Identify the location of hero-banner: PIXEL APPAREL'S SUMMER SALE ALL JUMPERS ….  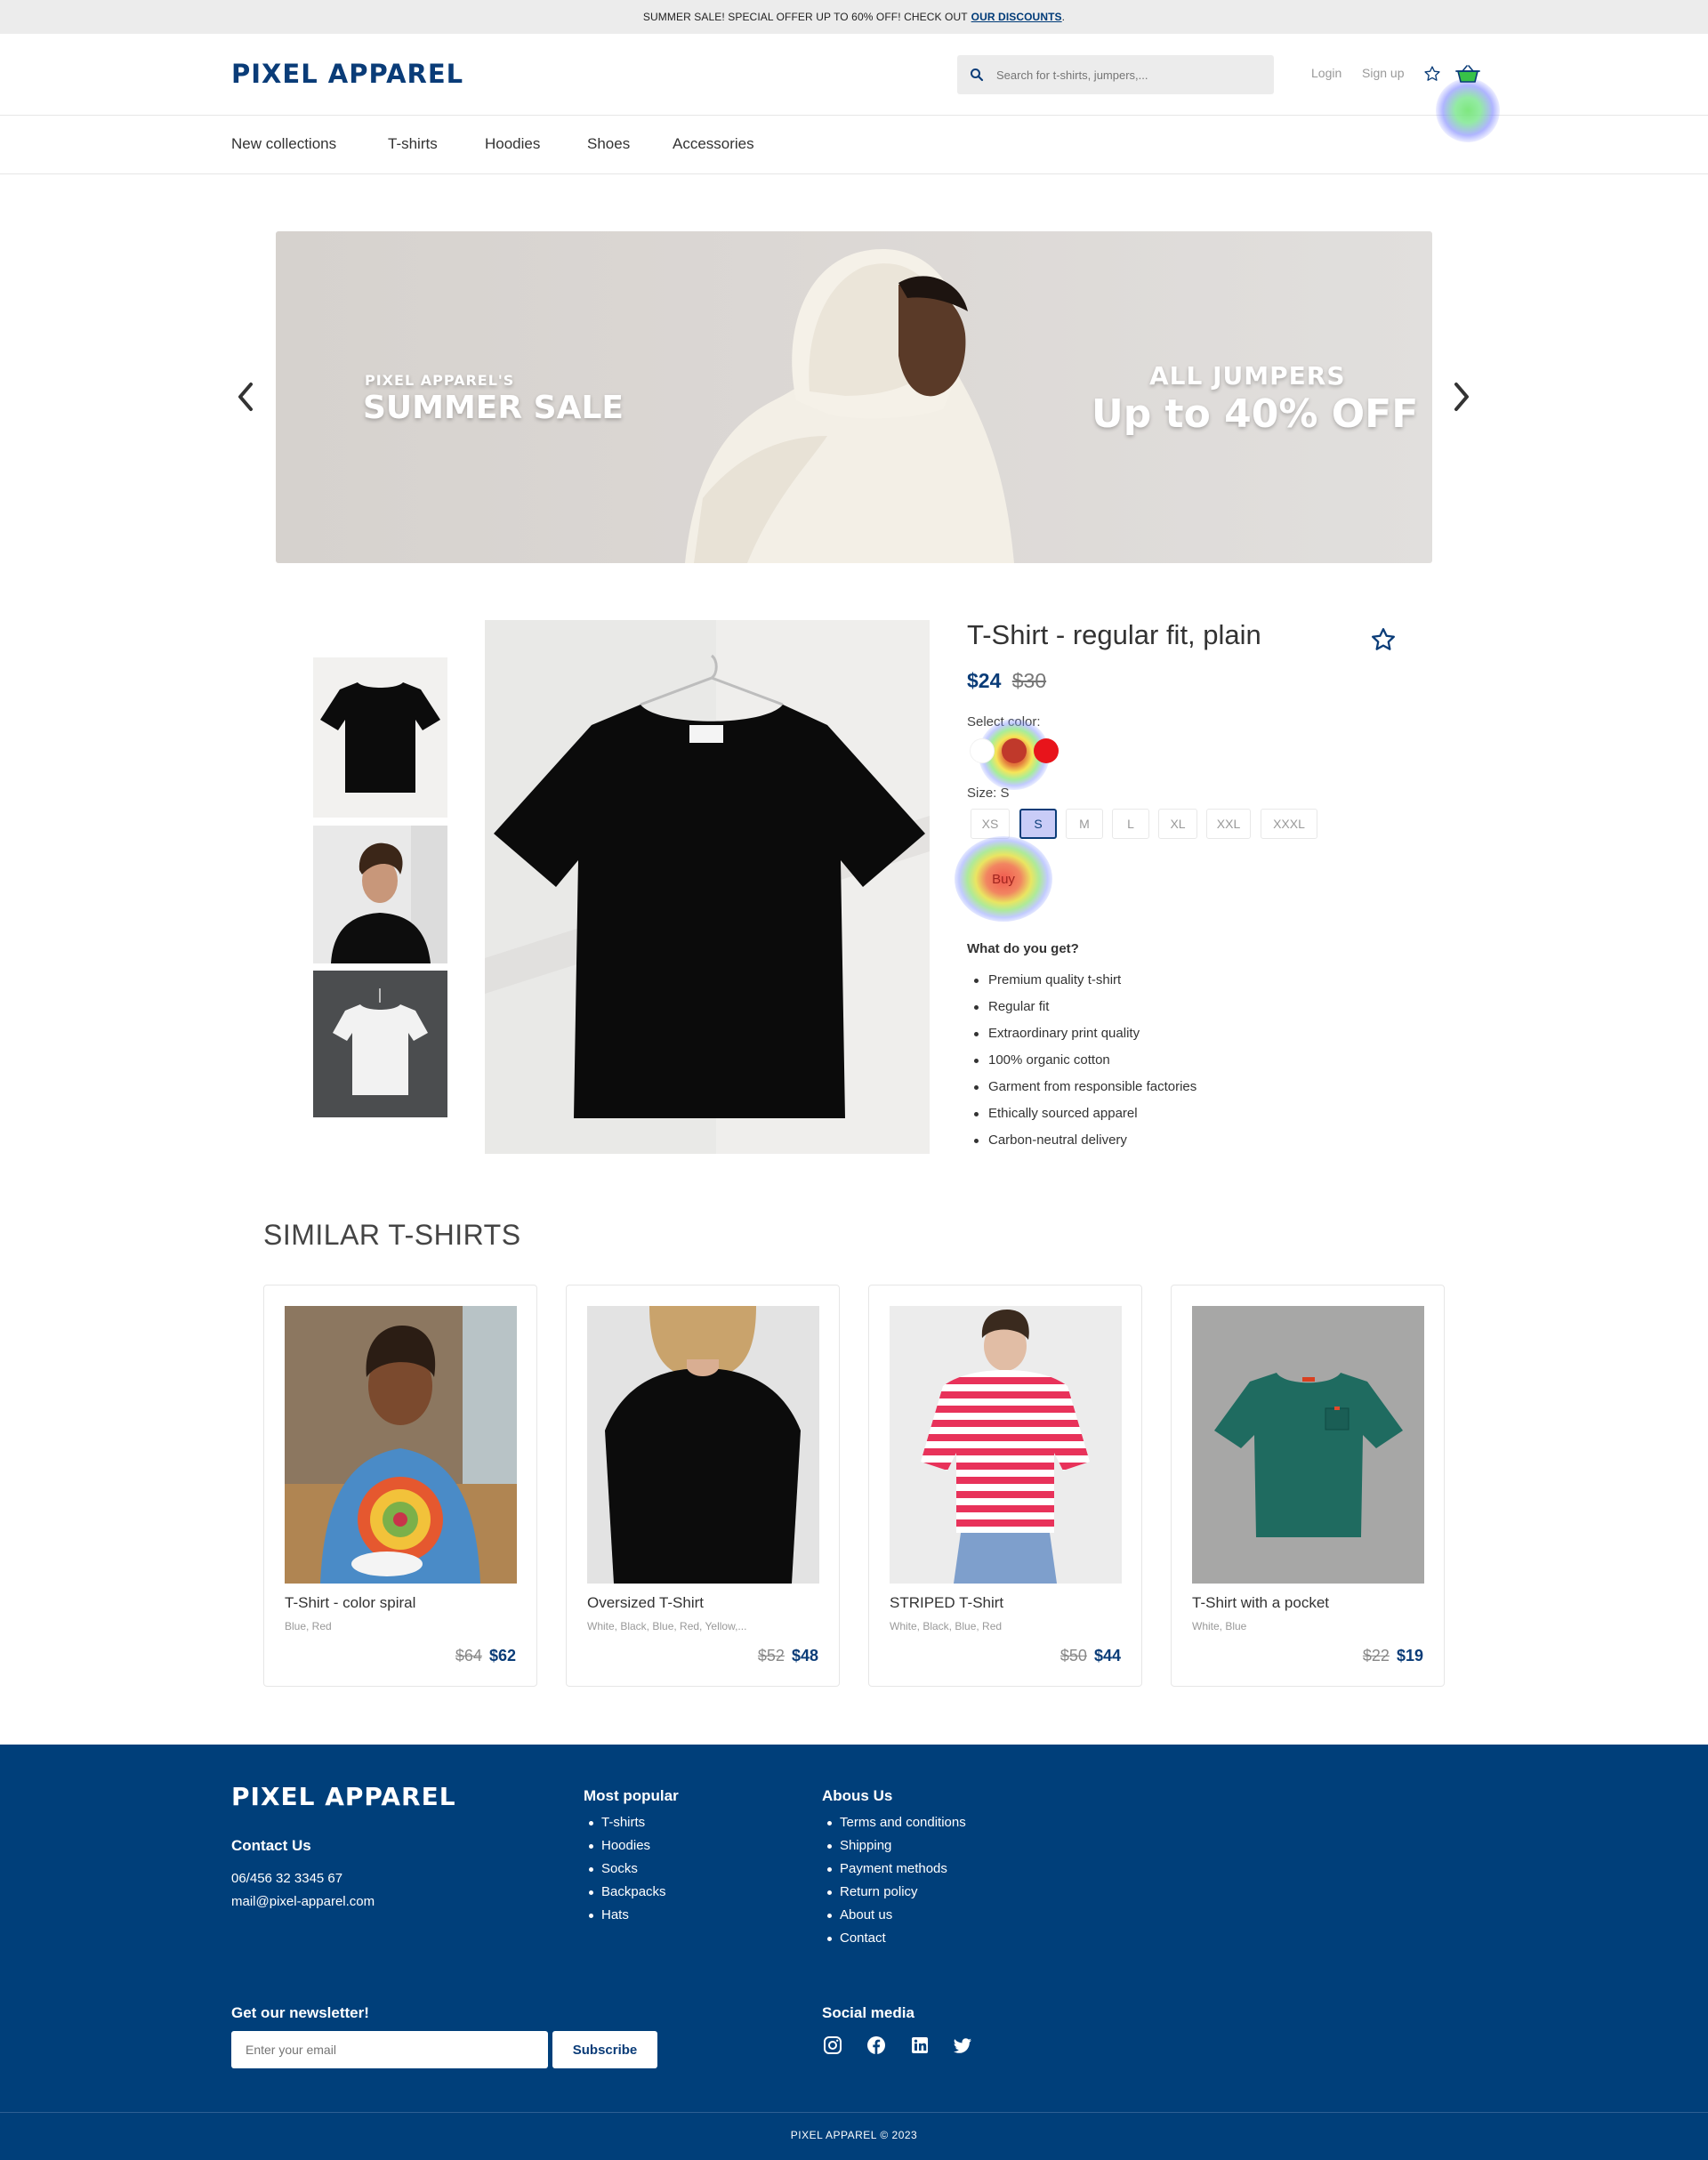
(854, 397).